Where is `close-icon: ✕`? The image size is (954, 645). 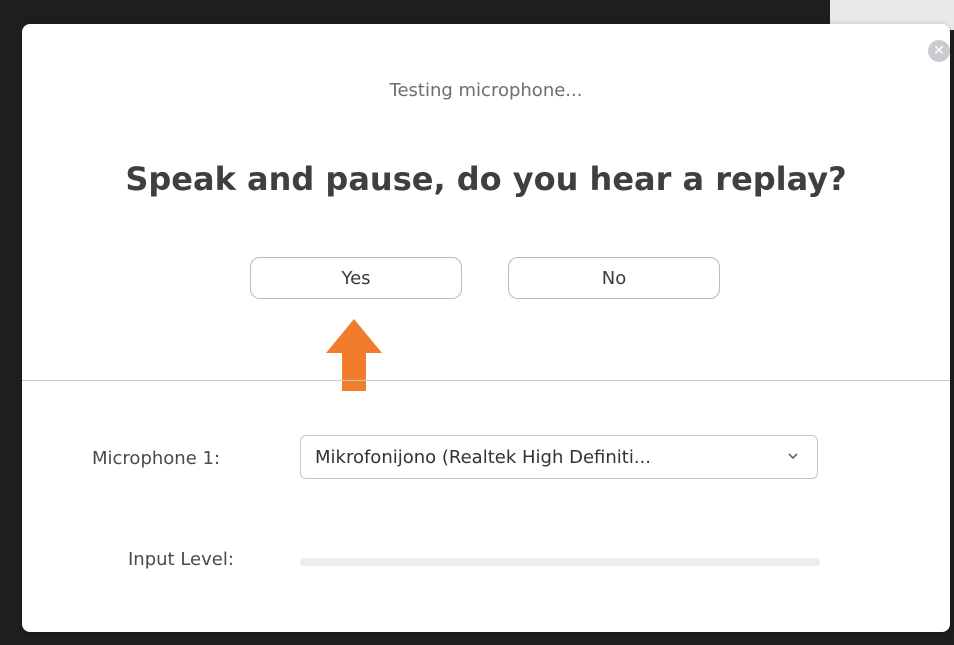
close-icon: ✕ is located at coordinates (939, 51).